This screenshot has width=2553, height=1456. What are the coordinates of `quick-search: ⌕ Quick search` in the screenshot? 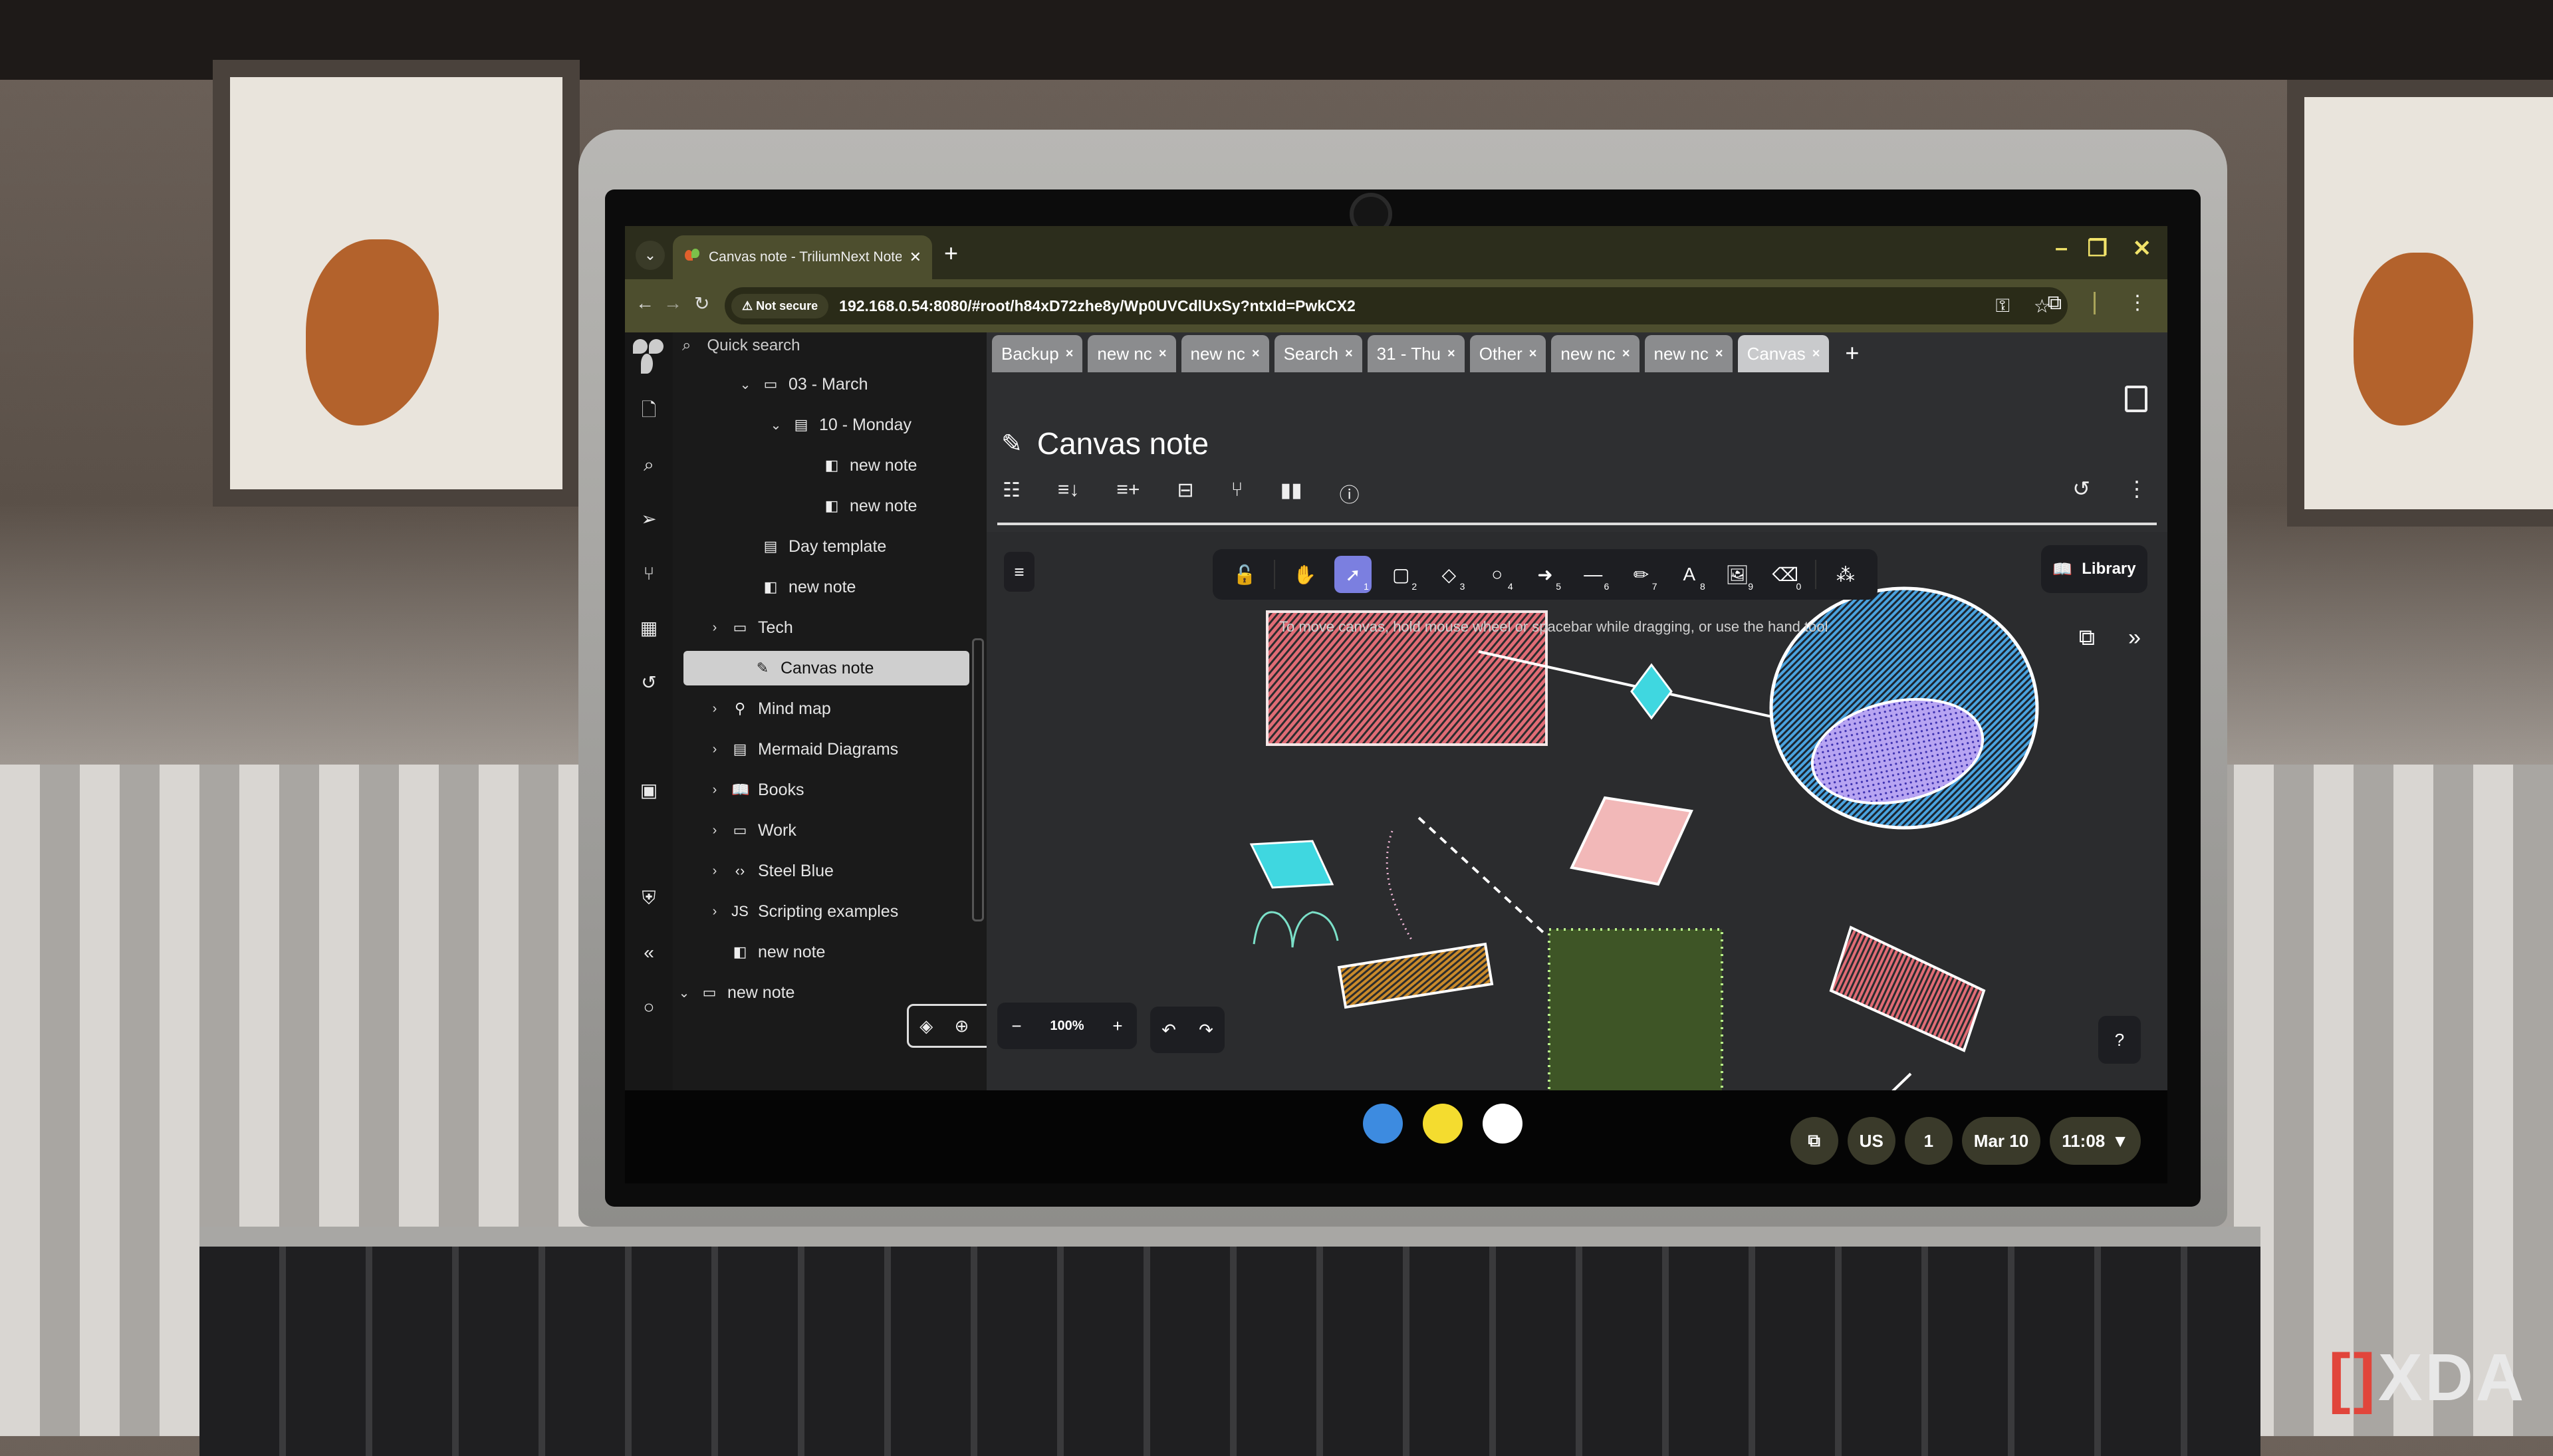 It's located at (741, 345).